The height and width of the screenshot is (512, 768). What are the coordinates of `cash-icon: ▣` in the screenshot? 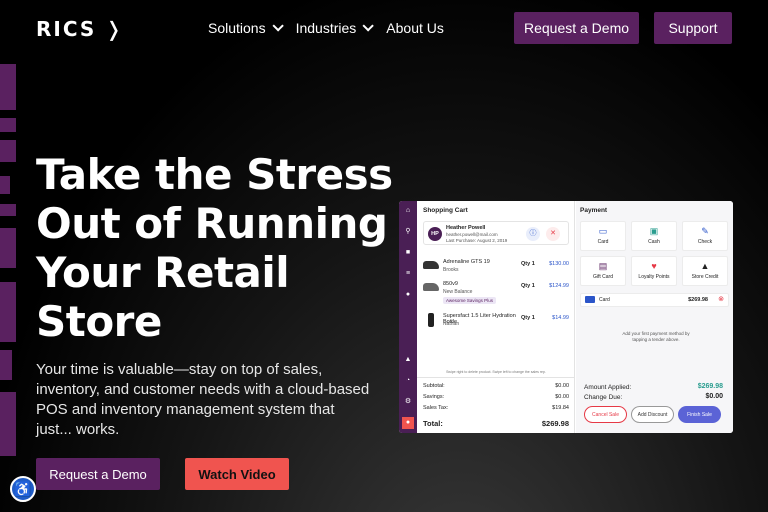 It's located at (654, 231).